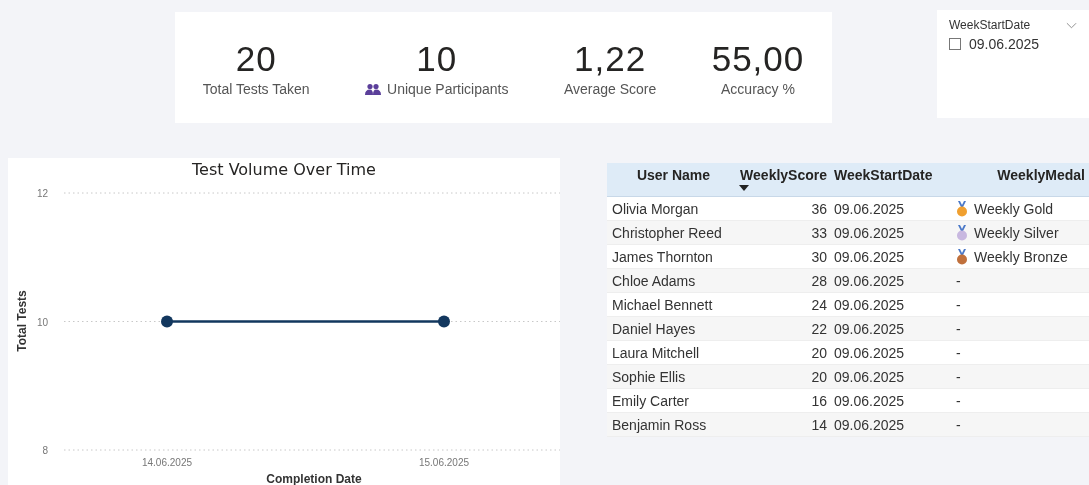 The image size is (1089, 485). I want to click on option-label: 09.06.2025, so click(1004, 44).